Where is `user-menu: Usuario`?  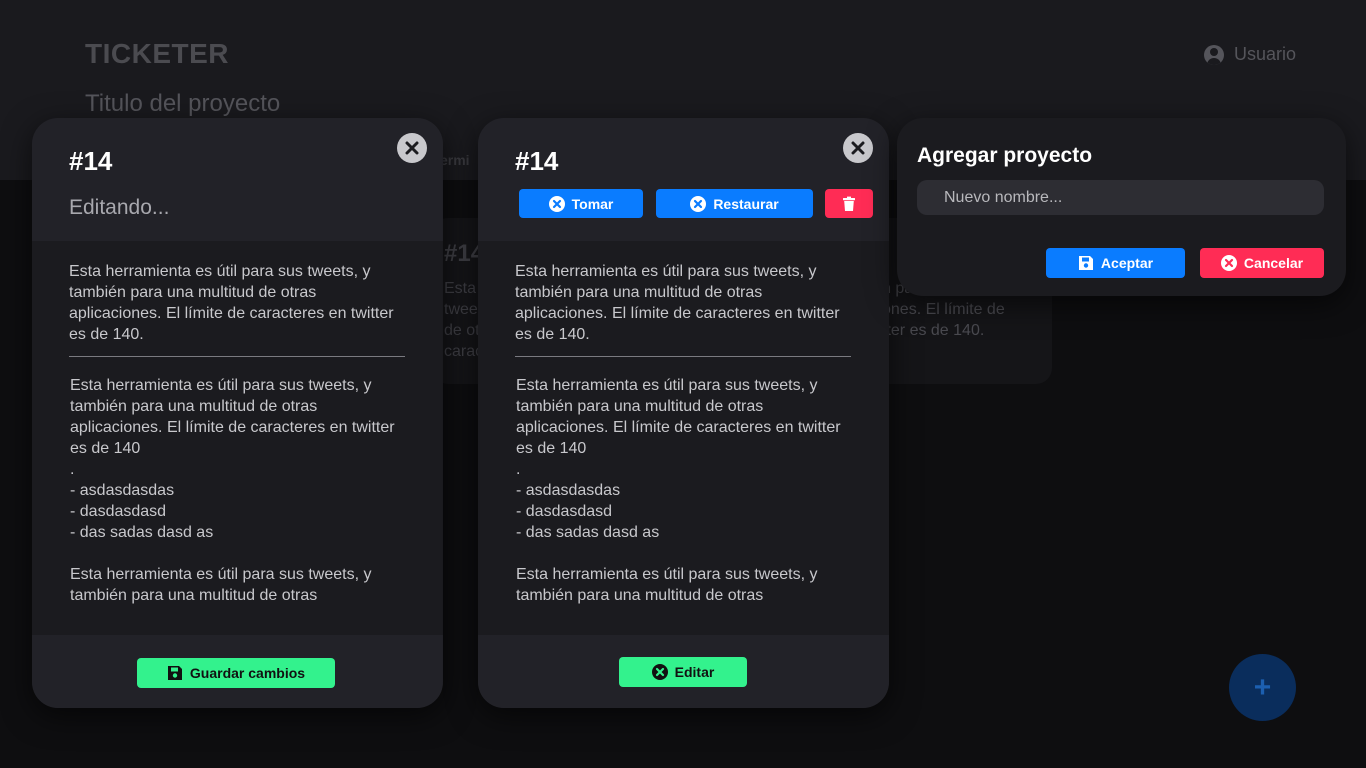
user-menu: Usuario is located at coordinates (1250, 54).